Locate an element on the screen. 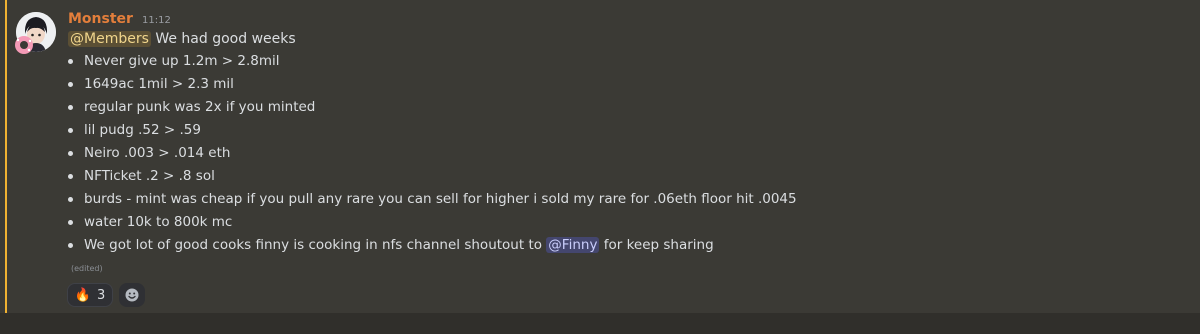 Image resolution: width=1200 pixels, height=334 pixels. username: Monster is located at coordinates (100, 19).